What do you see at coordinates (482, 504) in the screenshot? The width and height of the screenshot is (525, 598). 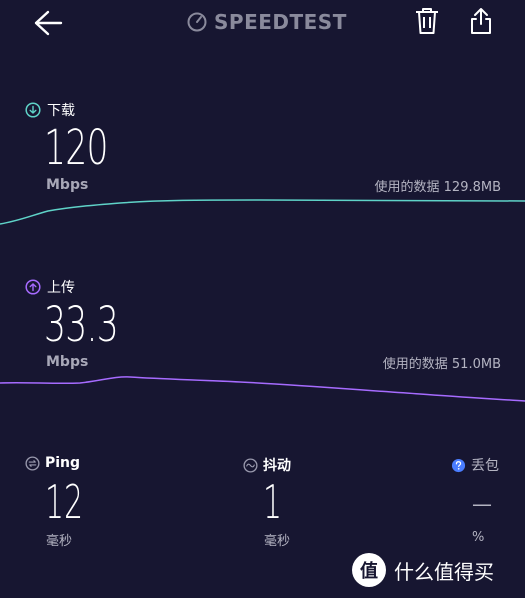 I see `loss-value: —` at bounding box center [482, 504].